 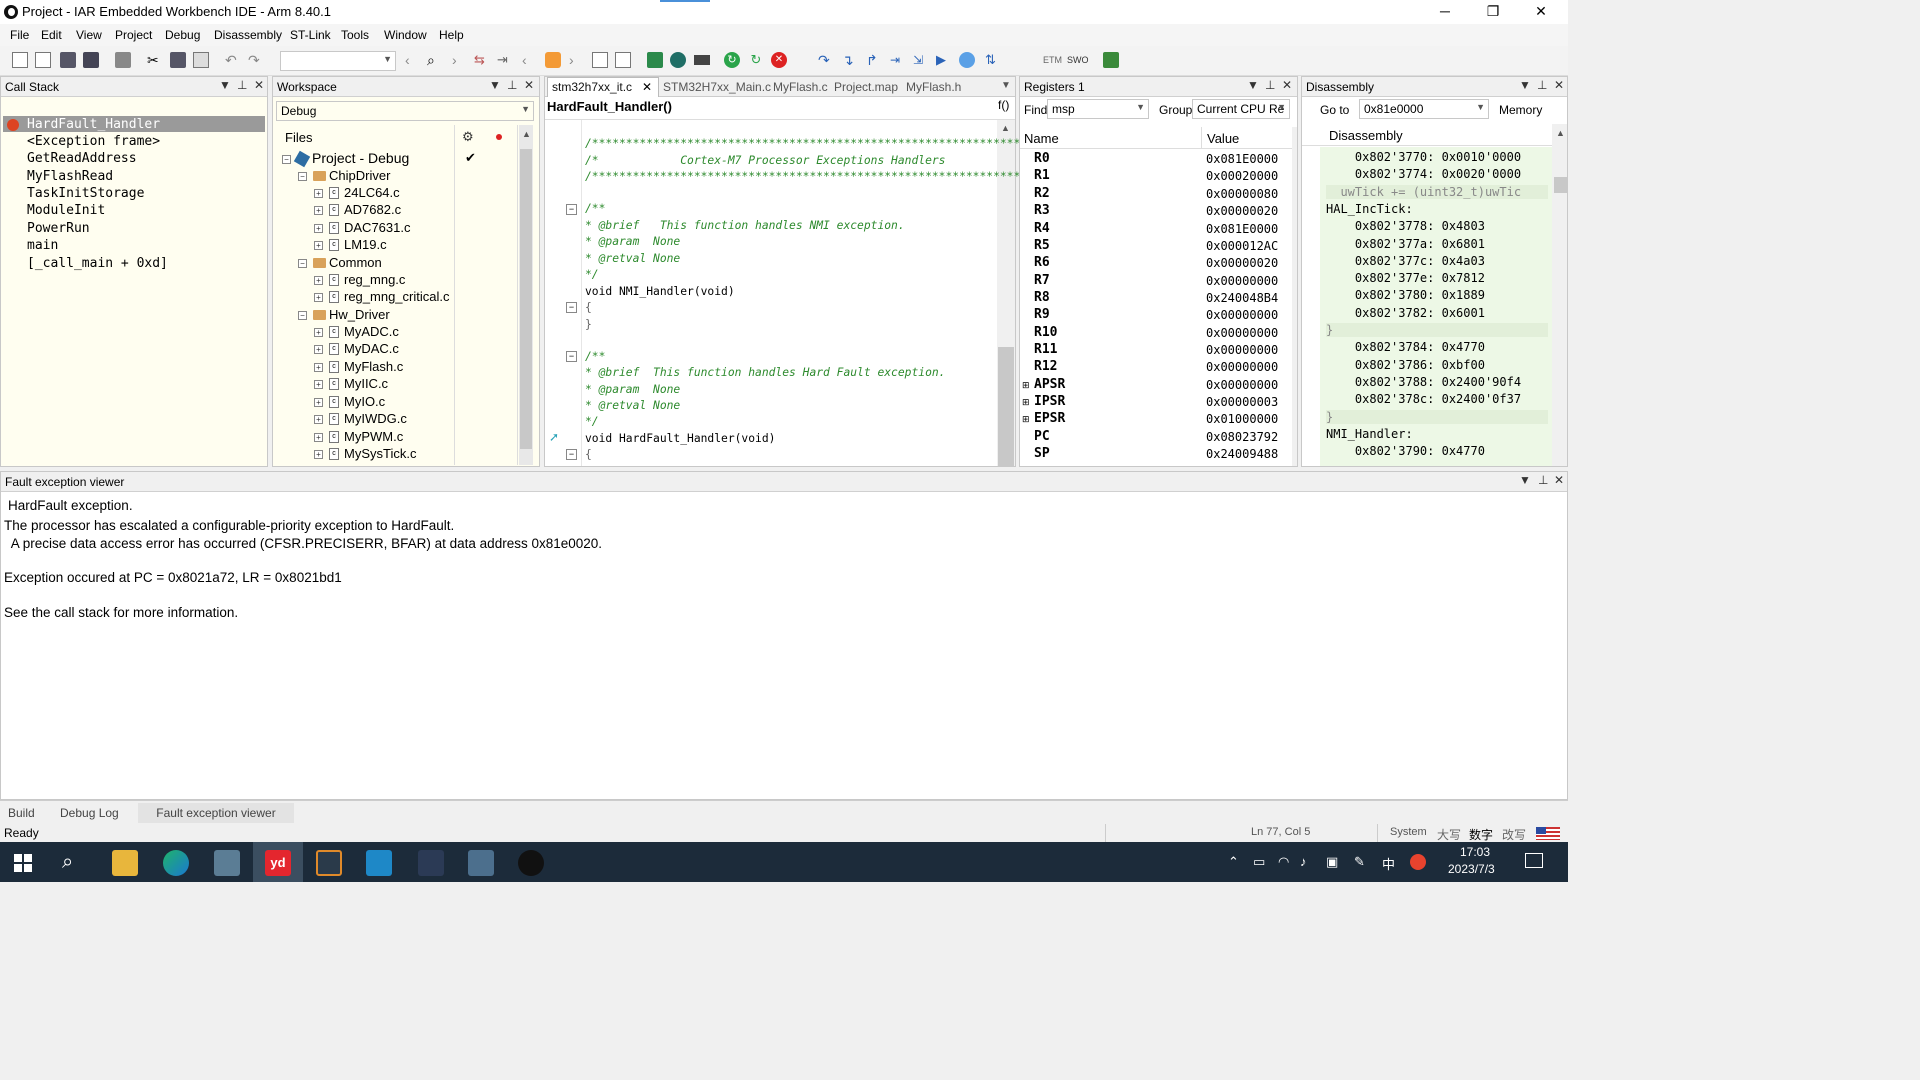 I want to click on group-hw-driver: Hw_Driver, so click(x=359, y=314).